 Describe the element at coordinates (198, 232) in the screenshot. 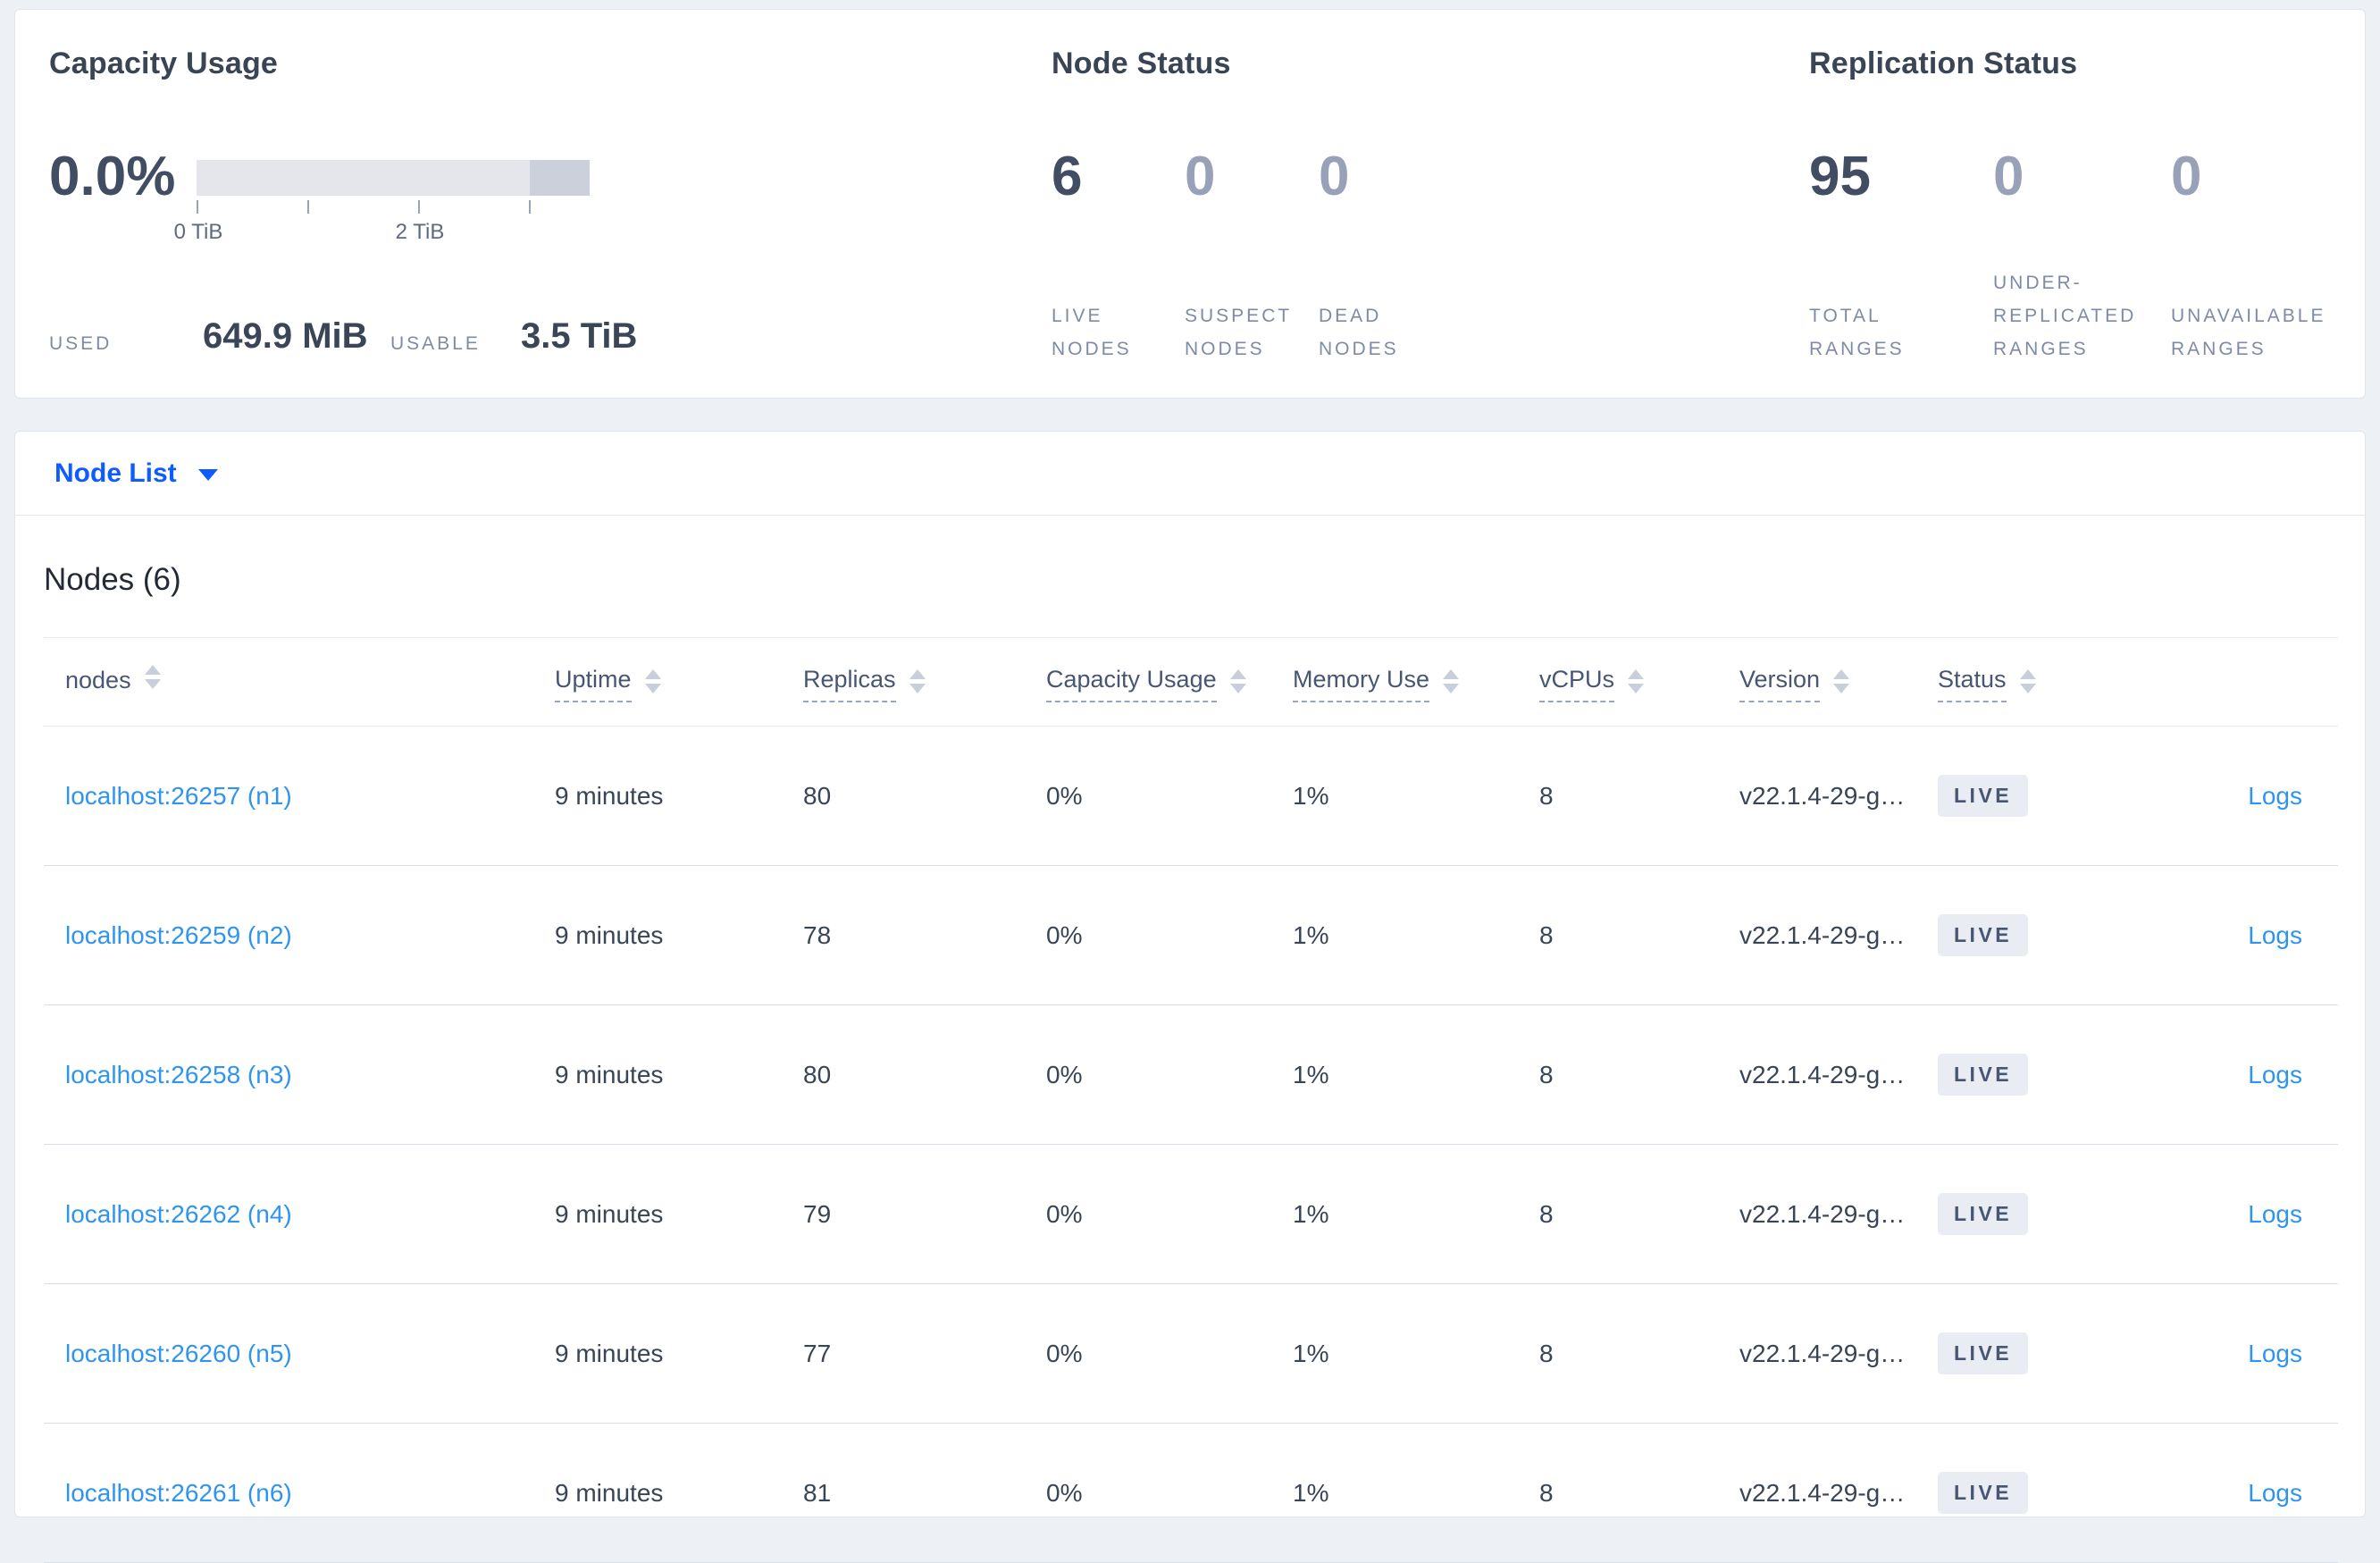

I see `tick-label-0: 0 TiB` at that location.